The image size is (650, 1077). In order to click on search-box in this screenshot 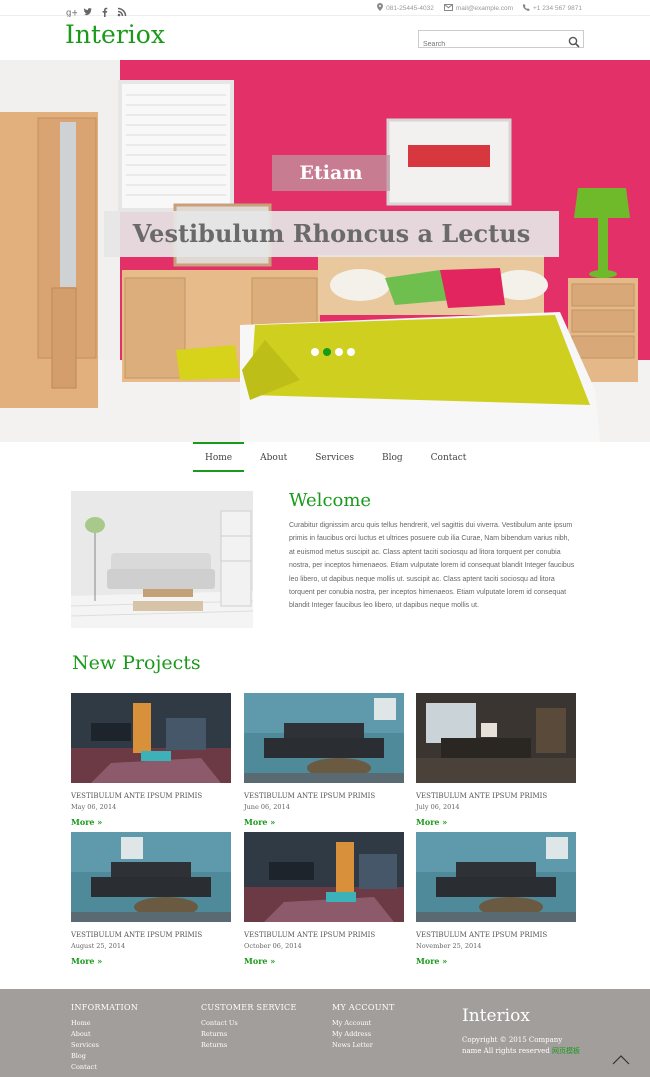, I will do `click(501, 41)`.